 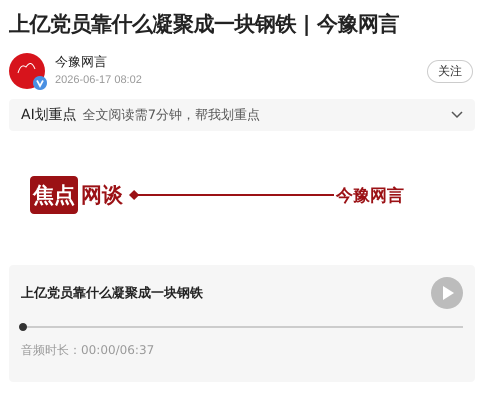 I want to click on progress-slider, so click(x=242, y=327).